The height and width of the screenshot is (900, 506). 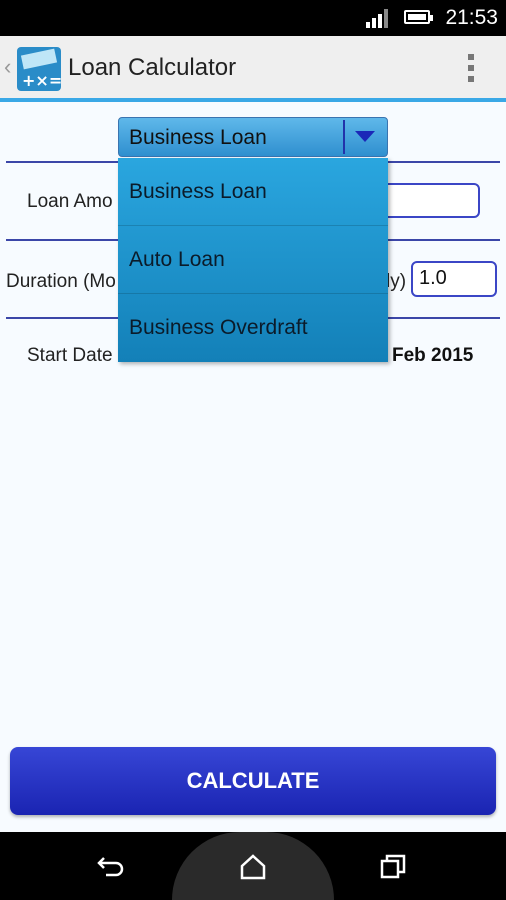 What do you see at coordinates (198, 191) in the screenshot?
I see `dropdown-option-label: Business Loan` at bounding box center [198, 191].